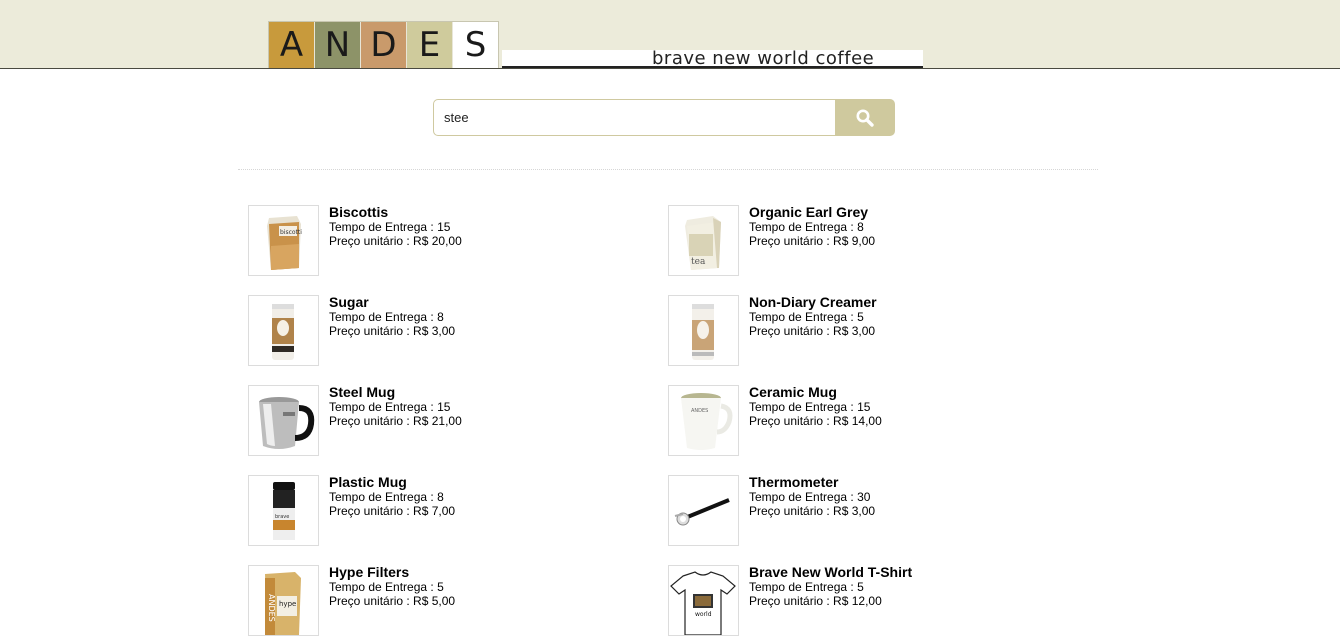  I want to click on svg-text: world, so click(703, 614).